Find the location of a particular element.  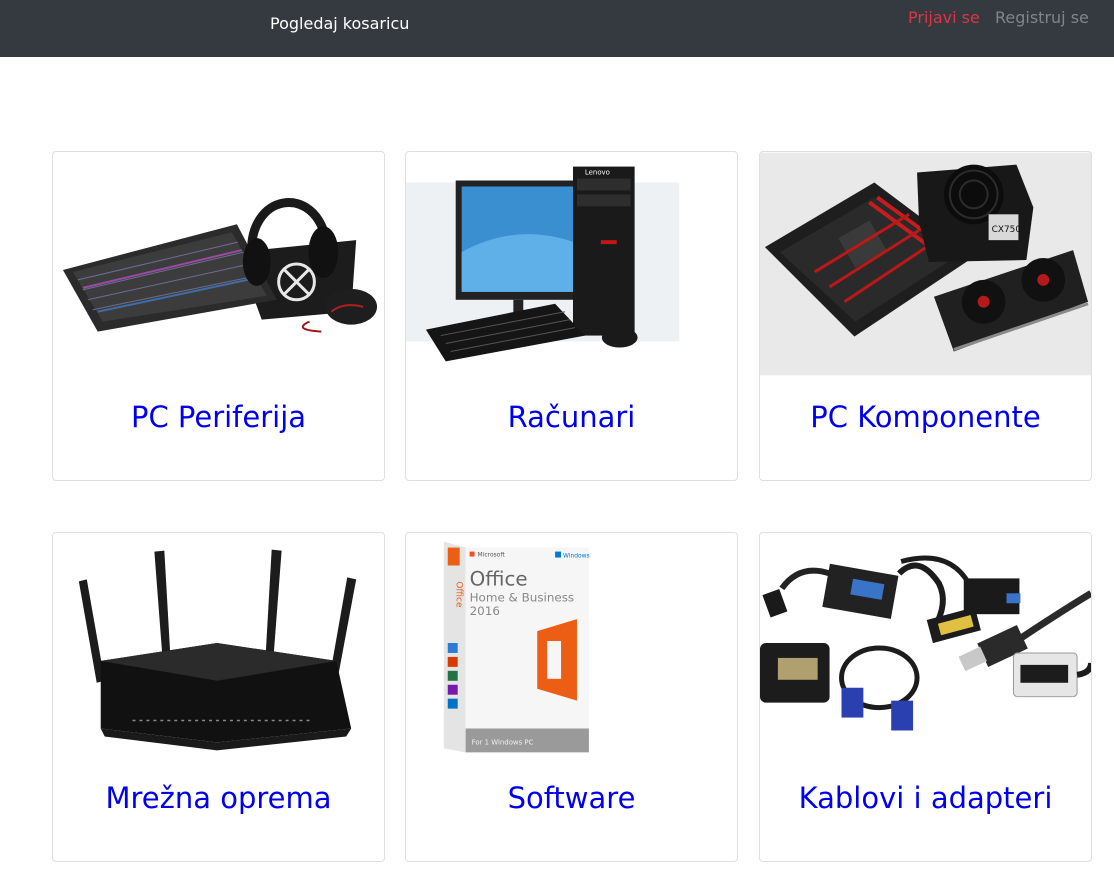

keyboard-headset-mouse-image is located at coordinates (218, 264).